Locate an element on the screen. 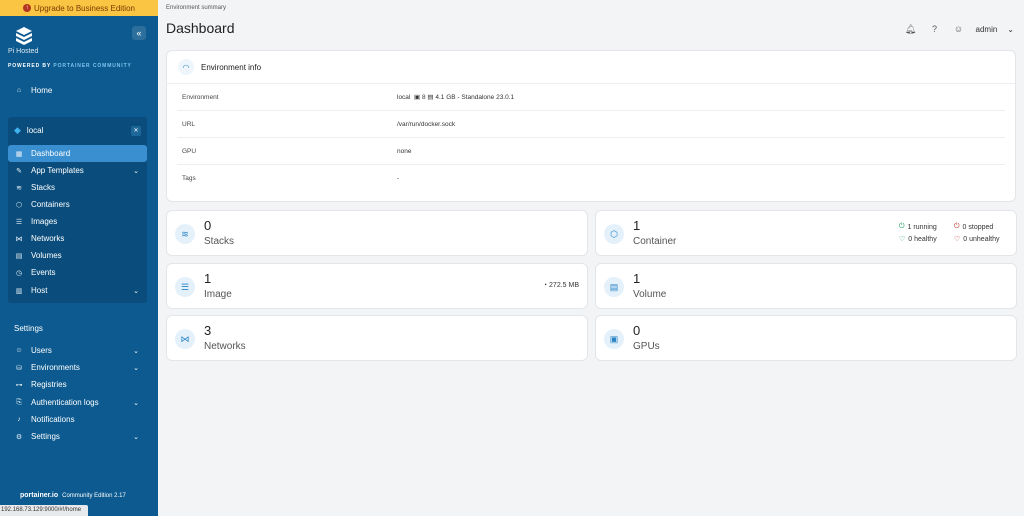  collapse-sidebar-button: « is located at coordinates (139, 33).